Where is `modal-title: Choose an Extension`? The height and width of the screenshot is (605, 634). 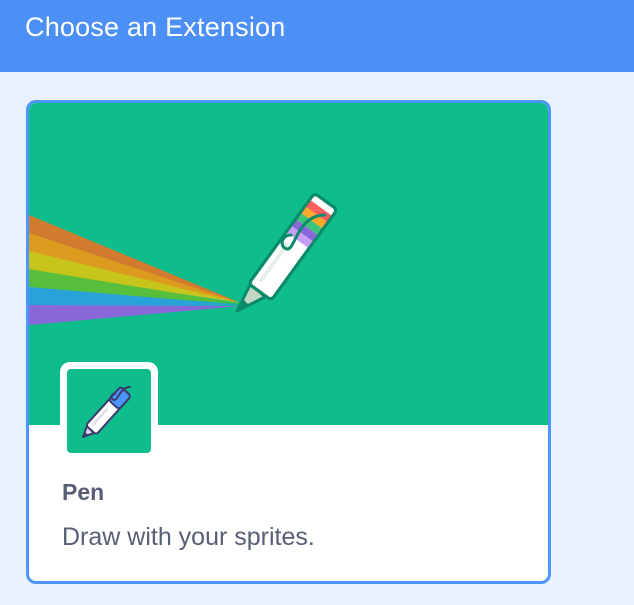 modal-title: Choose an Extension is located at coordinates (155, 27).